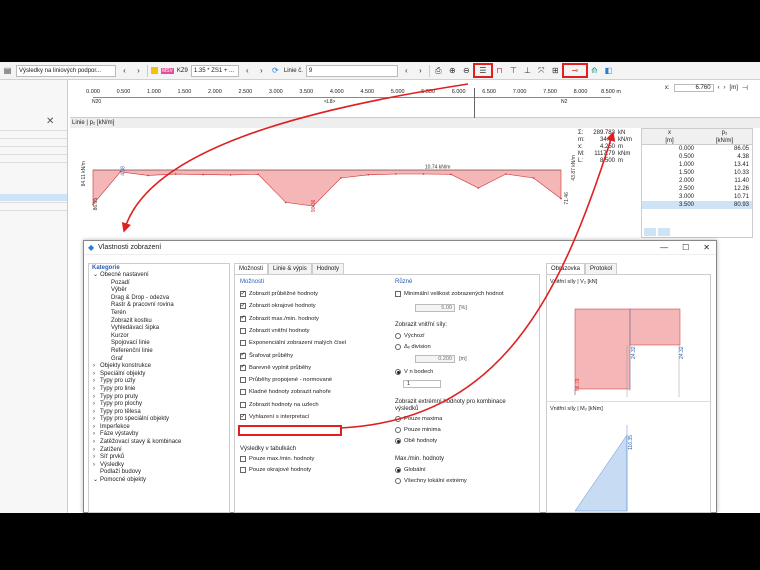 The width and height of the screenshot is (760, 570). What do you see at coordinates (435, 308) in the screenshot?
I see `min-size-input: 5.00` at bounding box center [435, 308].